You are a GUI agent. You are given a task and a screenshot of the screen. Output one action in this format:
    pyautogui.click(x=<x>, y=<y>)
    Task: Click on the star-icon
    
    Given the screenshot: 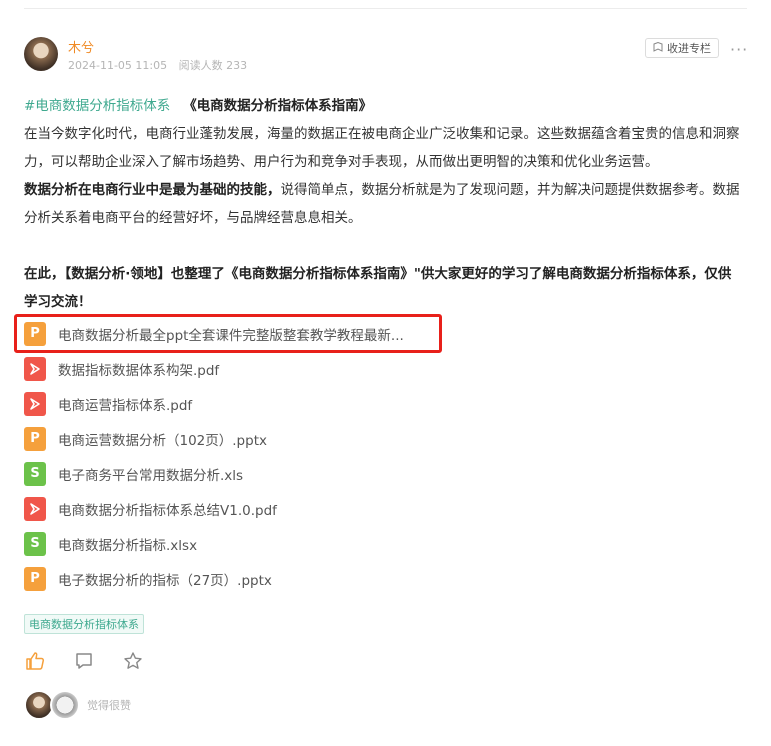 What is the action you would take?
    pyautogui.click(x=133, y=660)
    